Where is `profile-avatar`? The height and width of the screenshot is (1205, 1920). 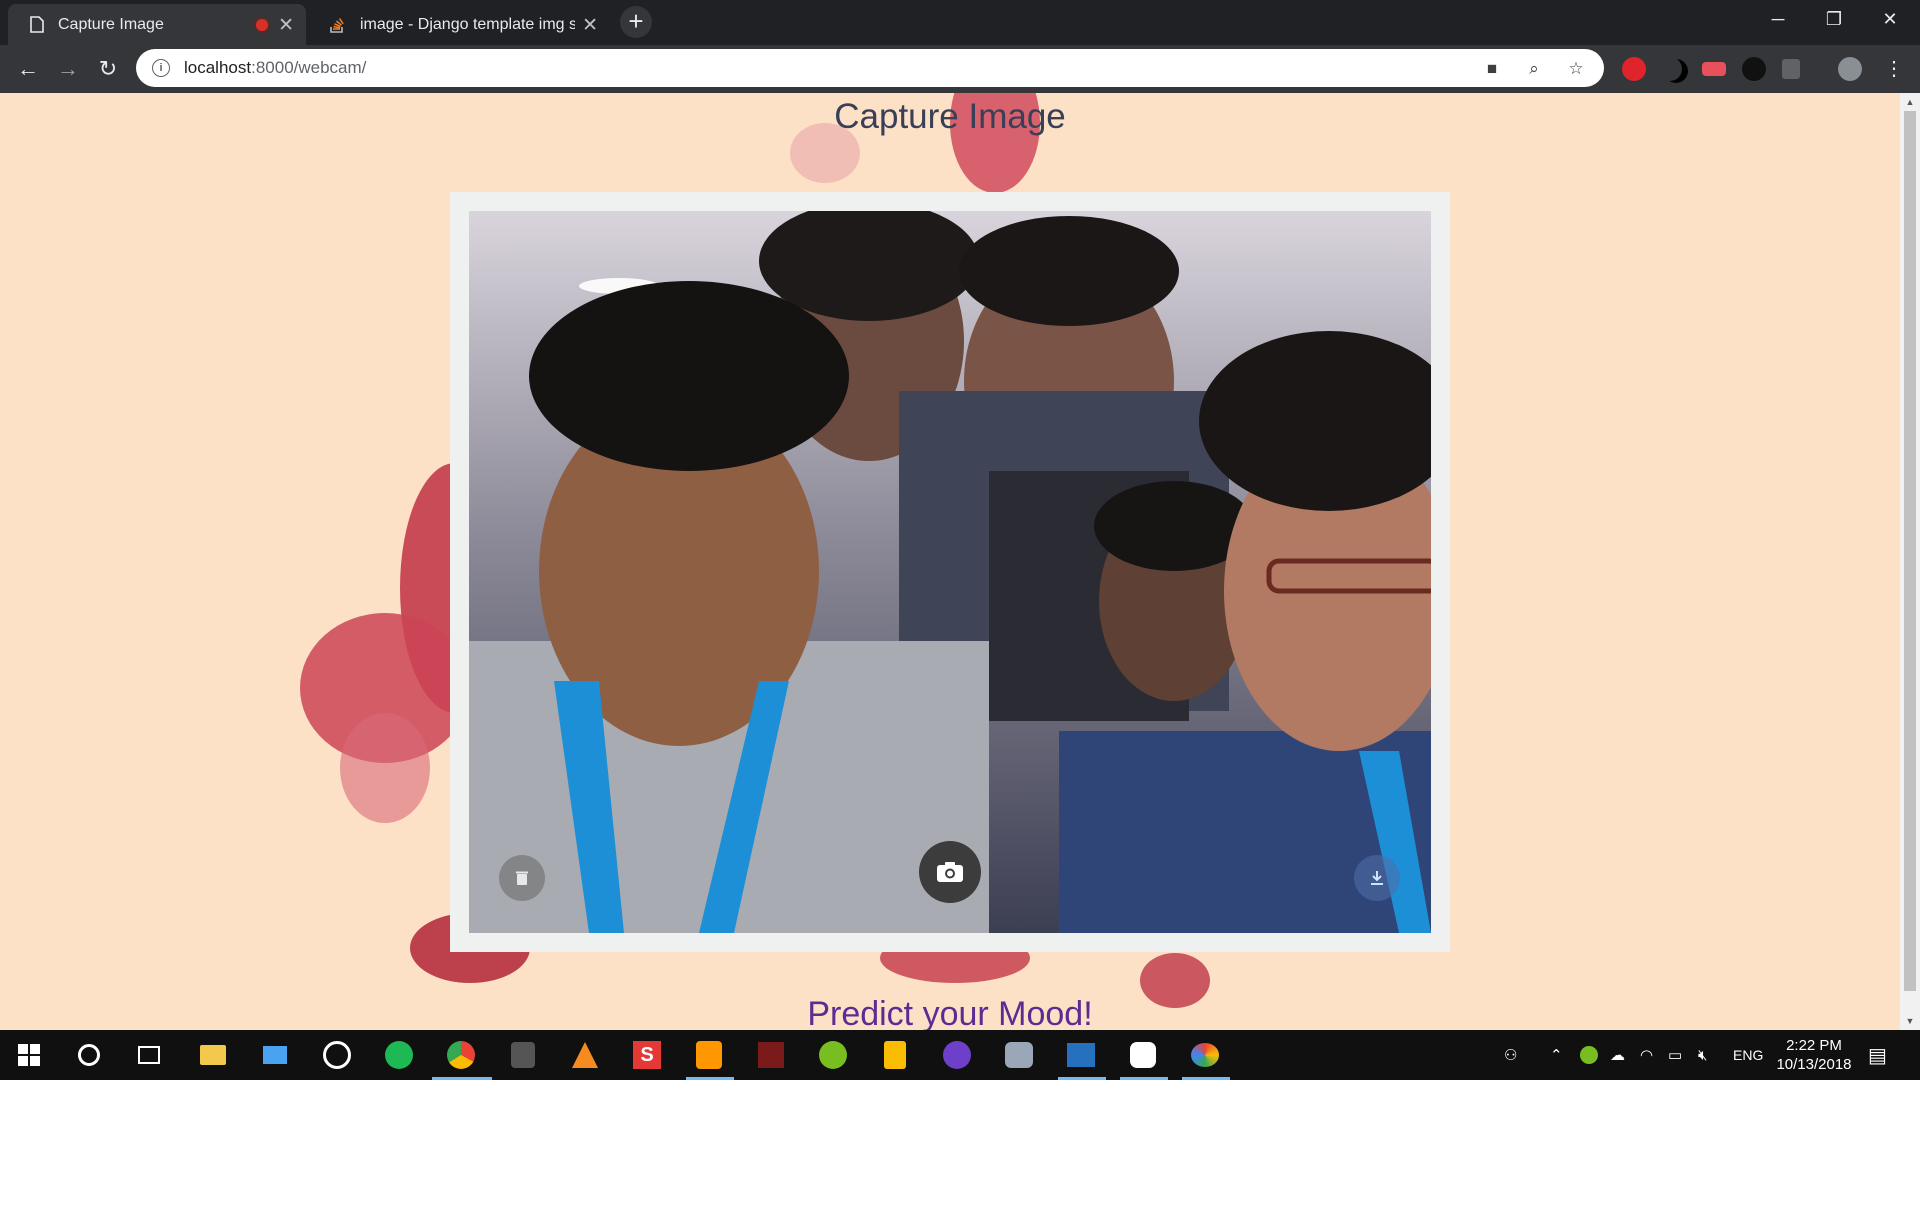 profile-avatar is located at coordinates (1850, 69).